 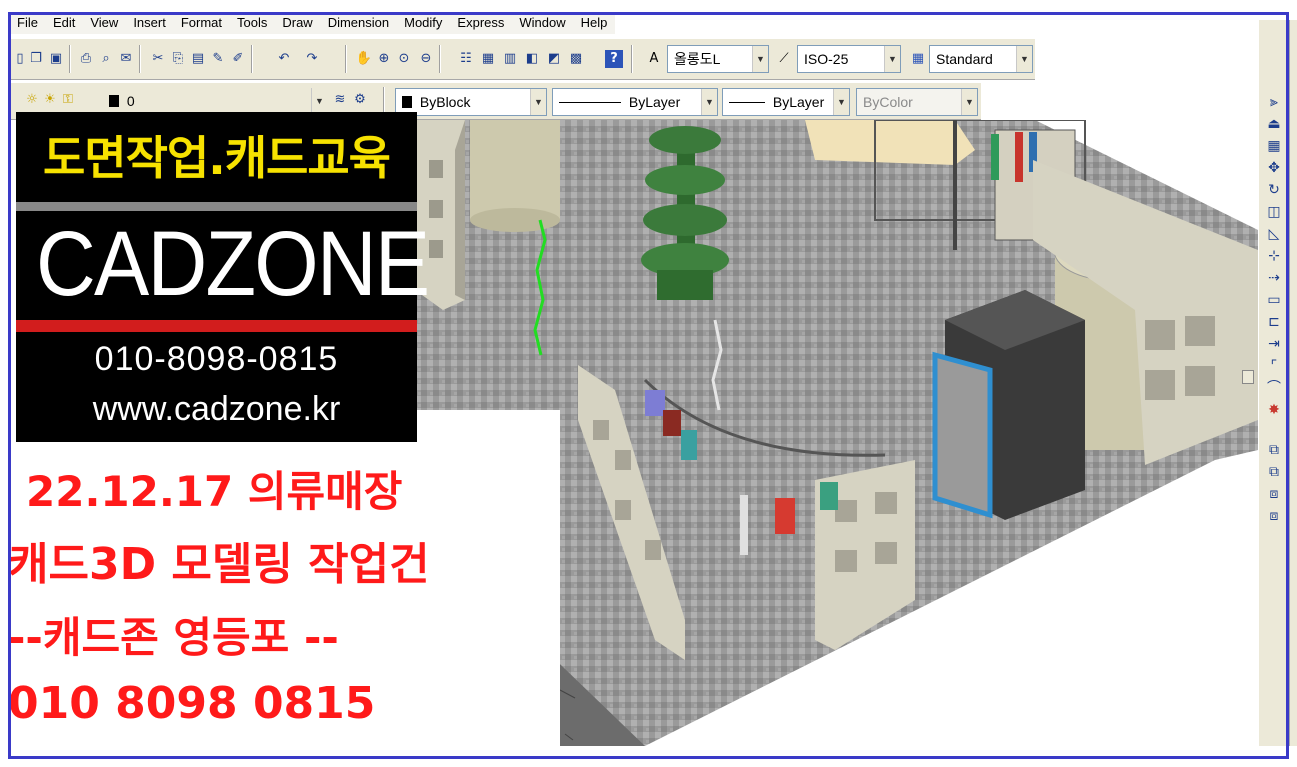 I want to click on menu-draw: Draw, so click(x=297, y=23).